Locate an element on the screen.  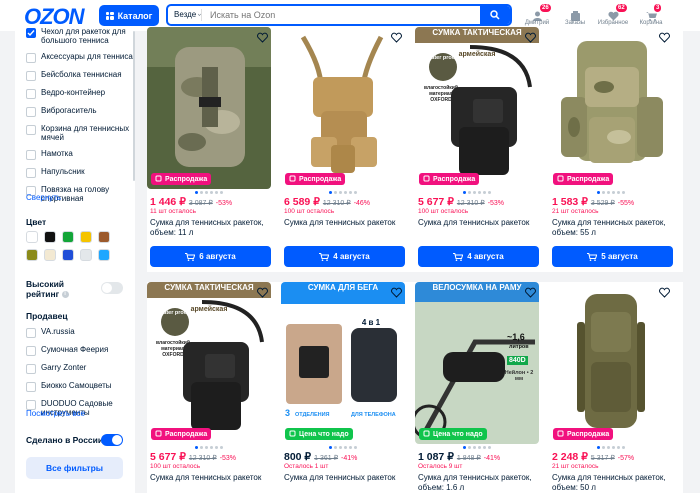
sidebar-scrollbar is located at coordinates (134, 106).